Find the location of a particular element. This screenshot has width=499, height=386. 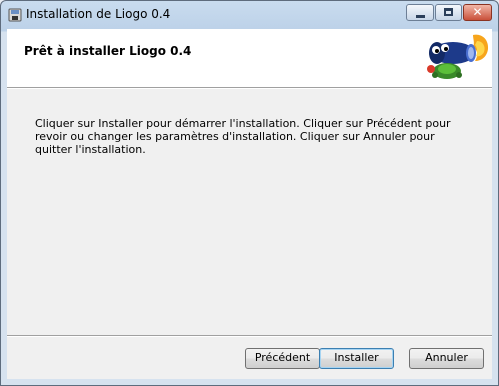

minimize-button is located at coordinates (420, 12).